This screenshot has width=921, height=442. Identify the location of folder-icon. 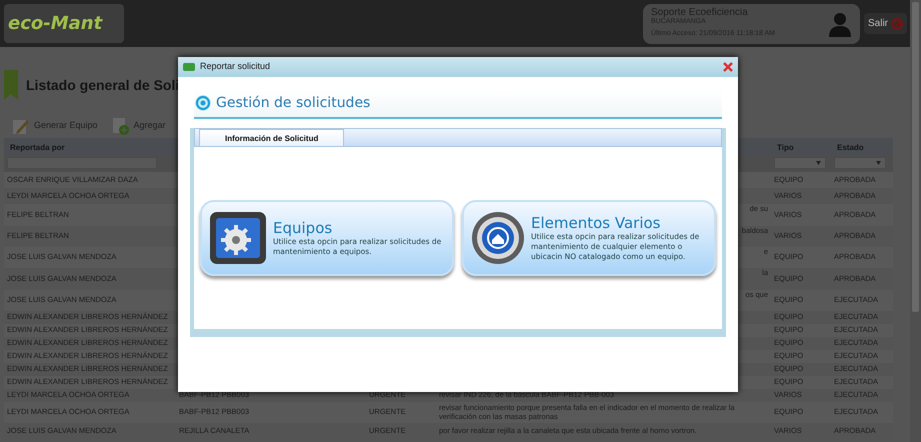
(189, 67).